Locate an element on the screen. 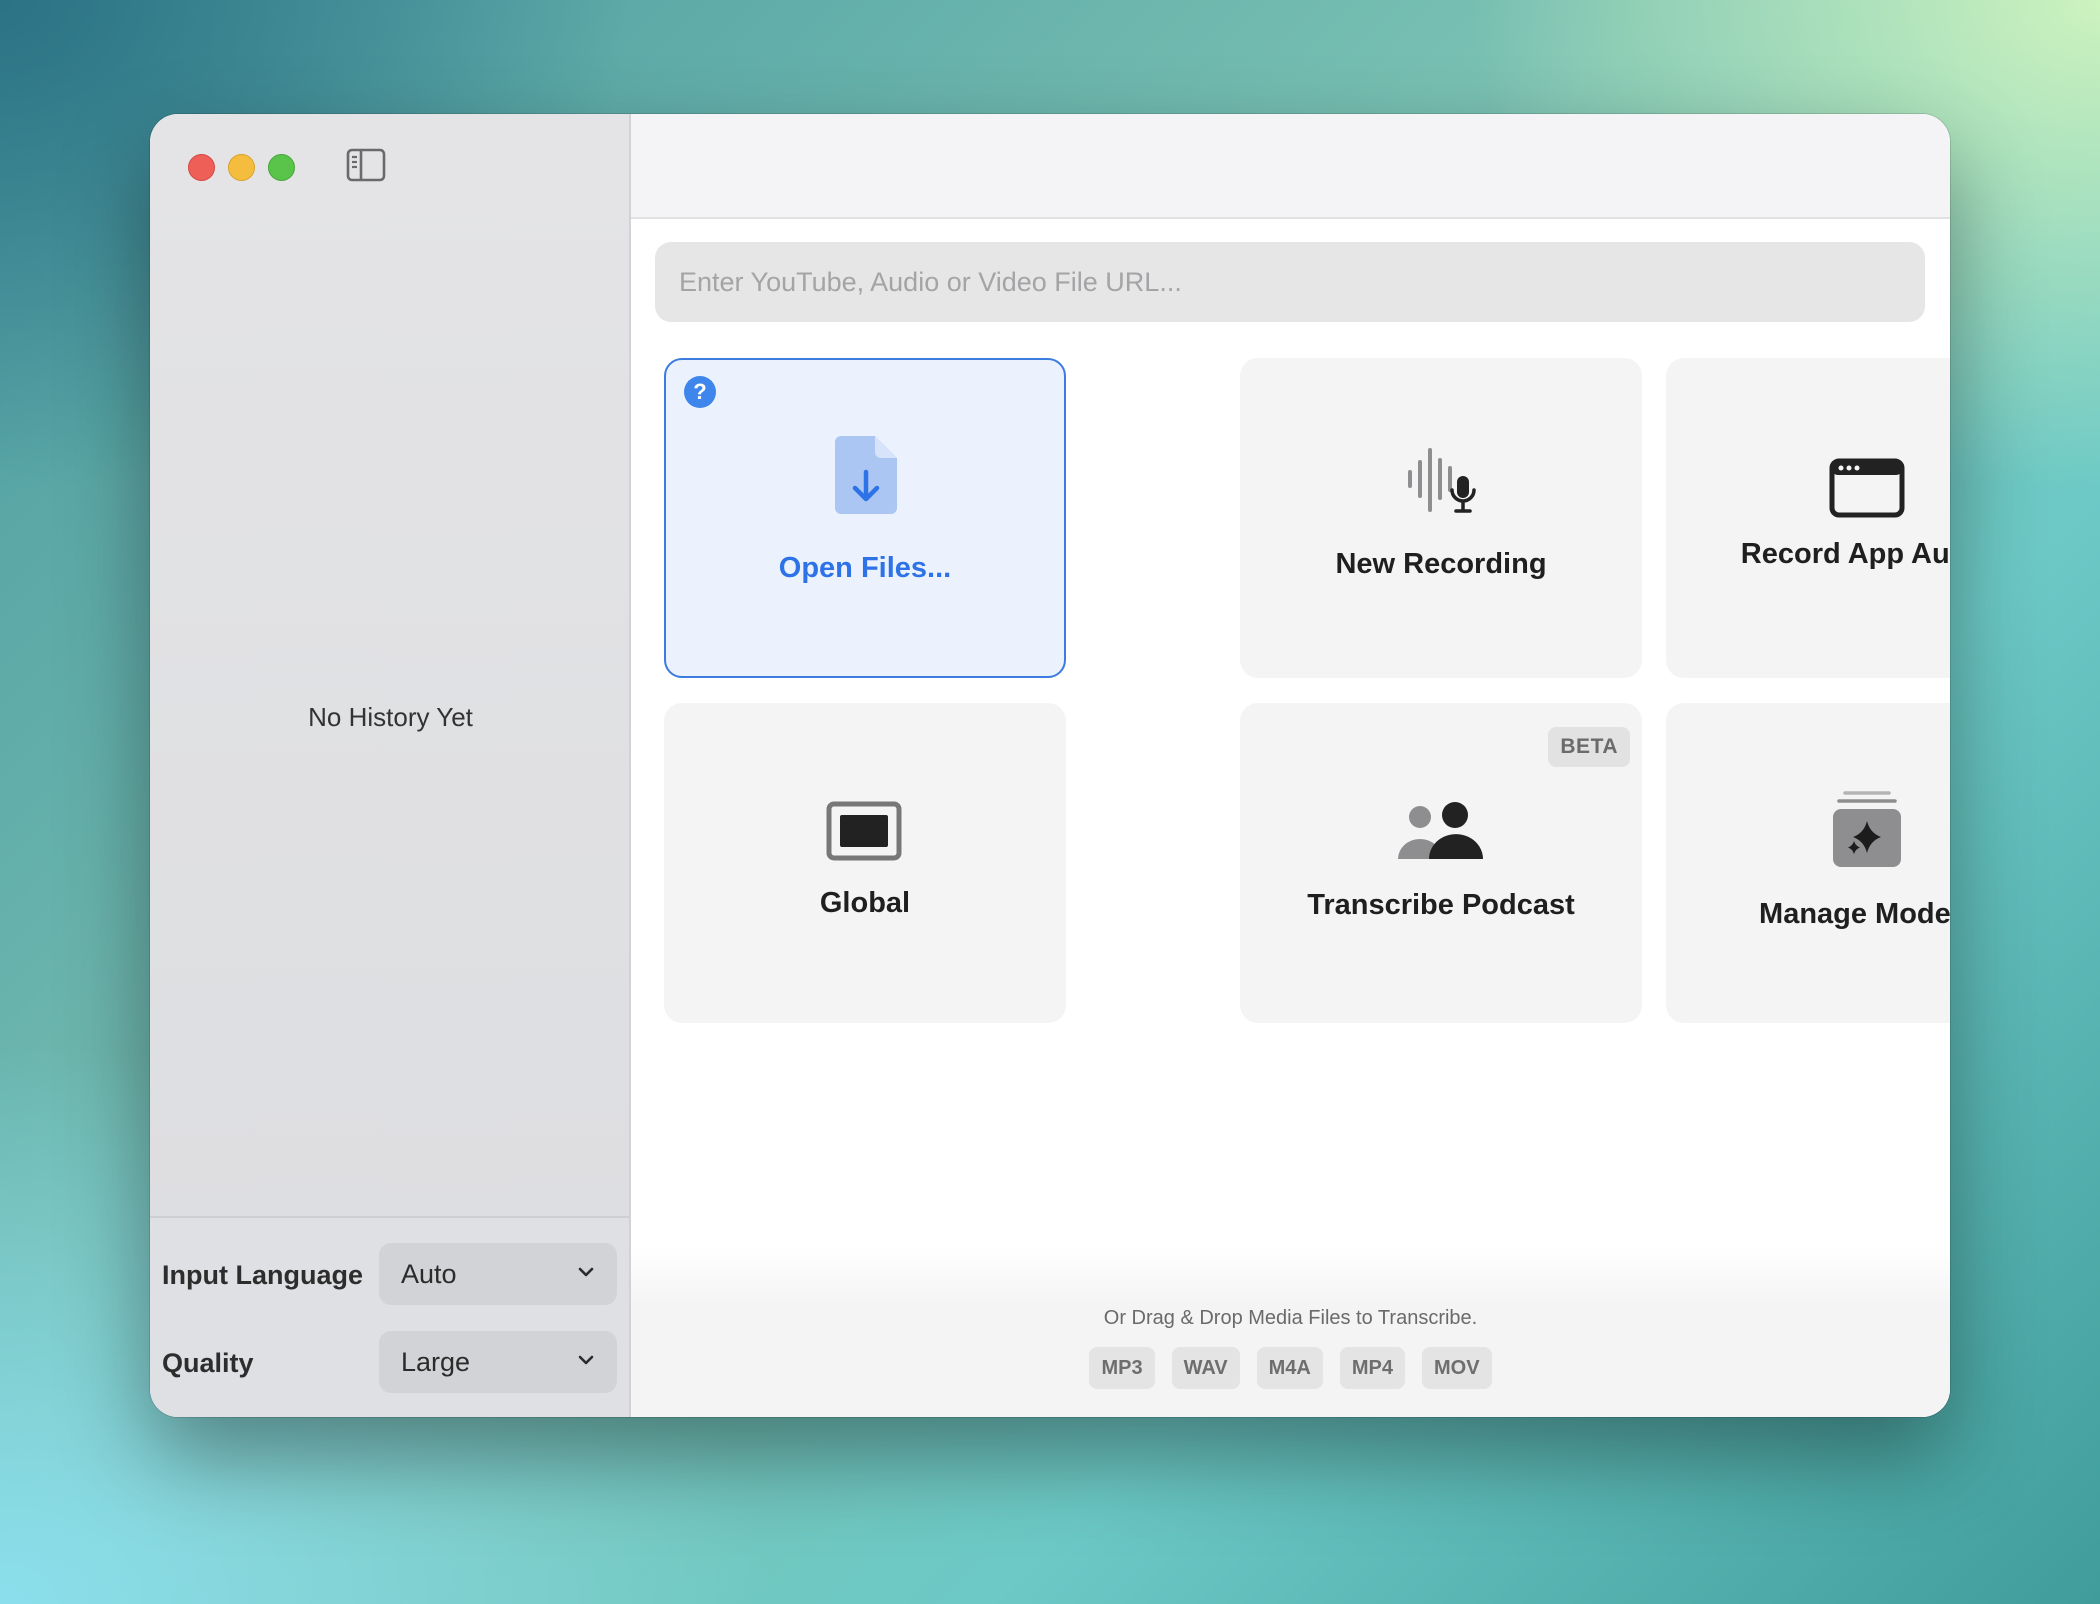  format-chip-m4a: M4A is located at coordinates (1289, 1368).